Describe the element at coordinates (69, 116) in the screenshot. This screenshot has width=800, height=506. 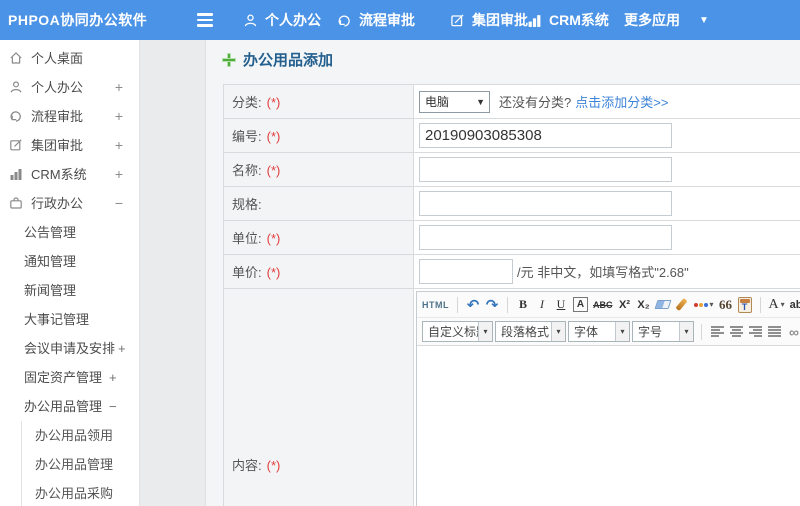
I see `sidebar-item-workflow-approval: 流程审批 +` at that location.